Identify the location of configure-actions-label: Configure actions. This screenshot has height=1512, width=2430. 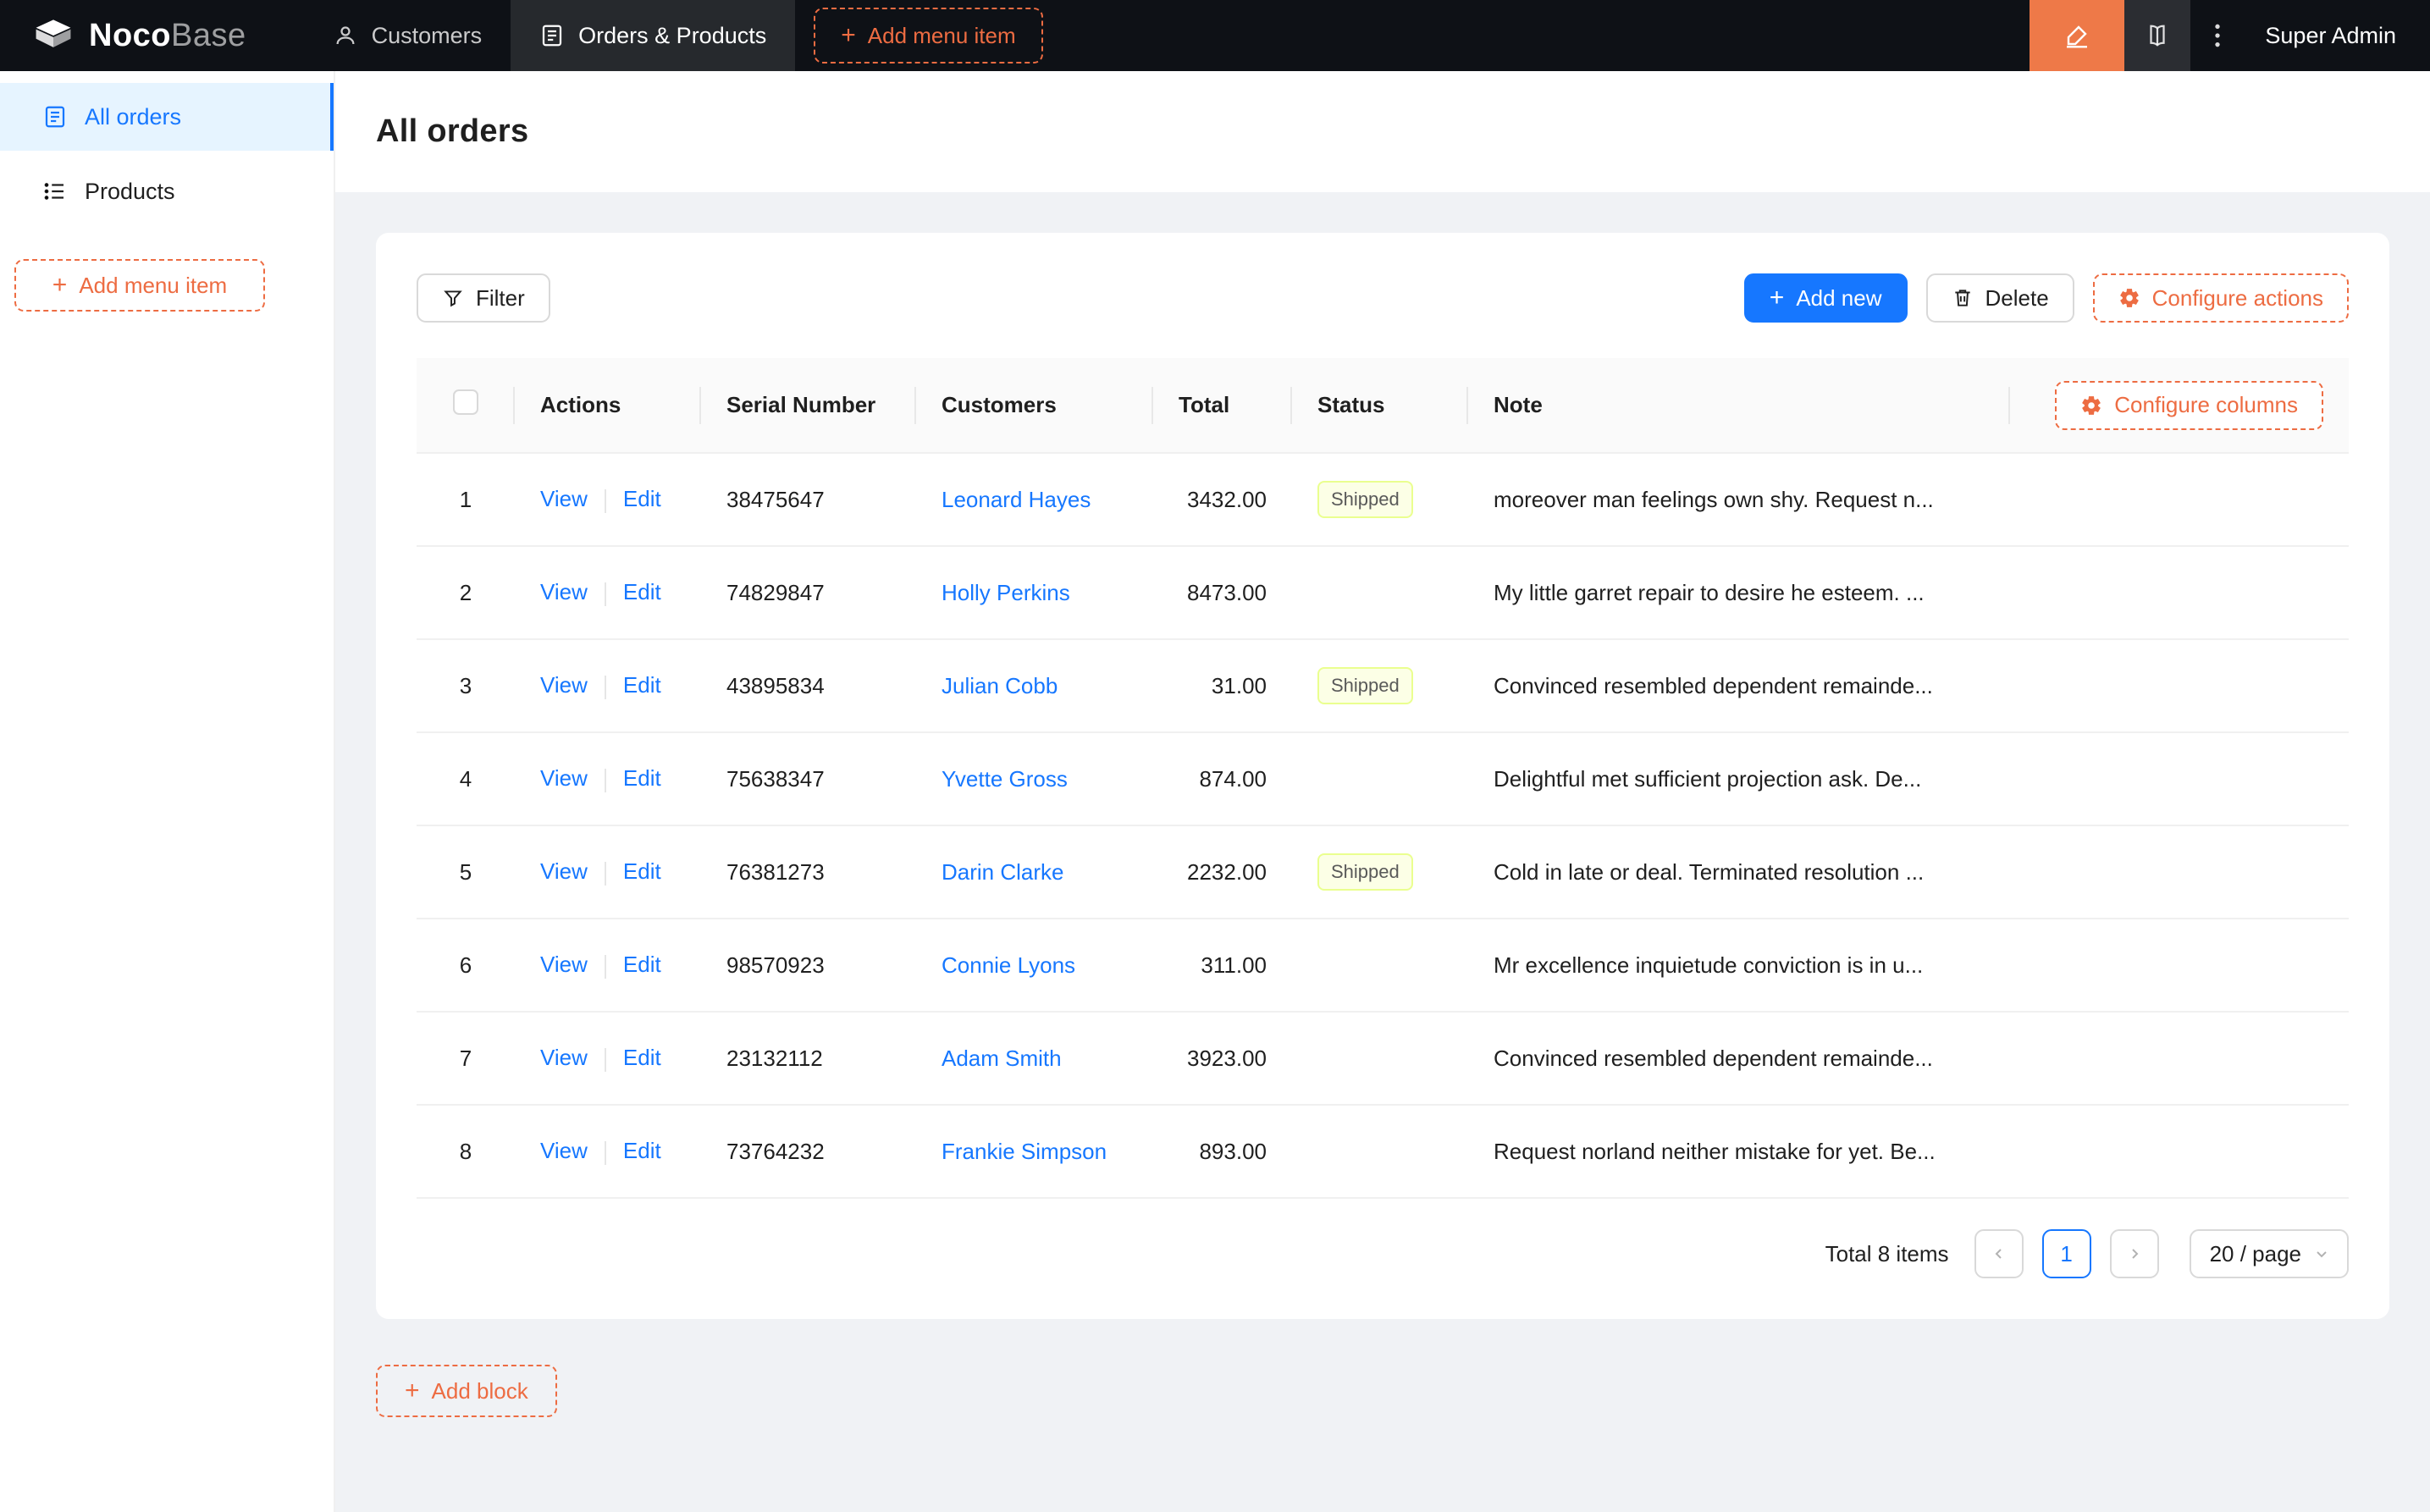
(2237, 297).